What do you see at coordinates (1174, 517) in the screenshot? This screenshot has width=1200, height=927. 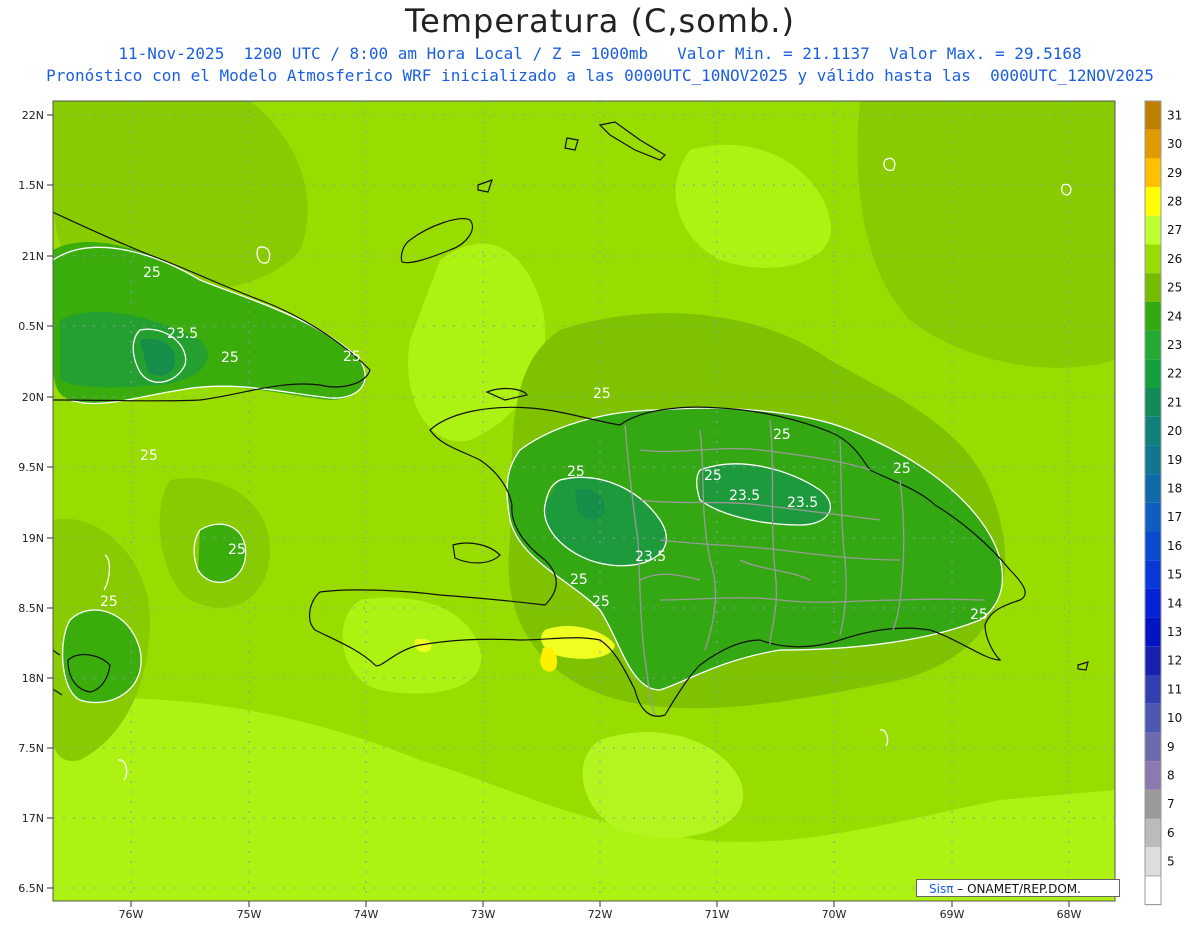 I see `colorbar-label: 17` at bounding box center [1174, 517].